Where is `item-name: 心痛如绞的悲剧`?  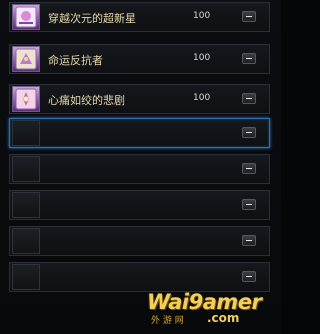 item-name: 心痛如绞的悲剧 is located at coordinates (86, 100).